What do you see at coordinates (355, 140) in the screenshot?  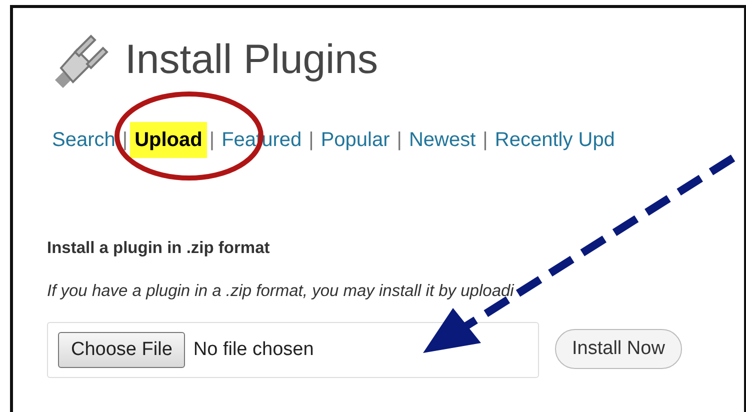 I see `tab-link: Popular` at bounding box center [355, 140].